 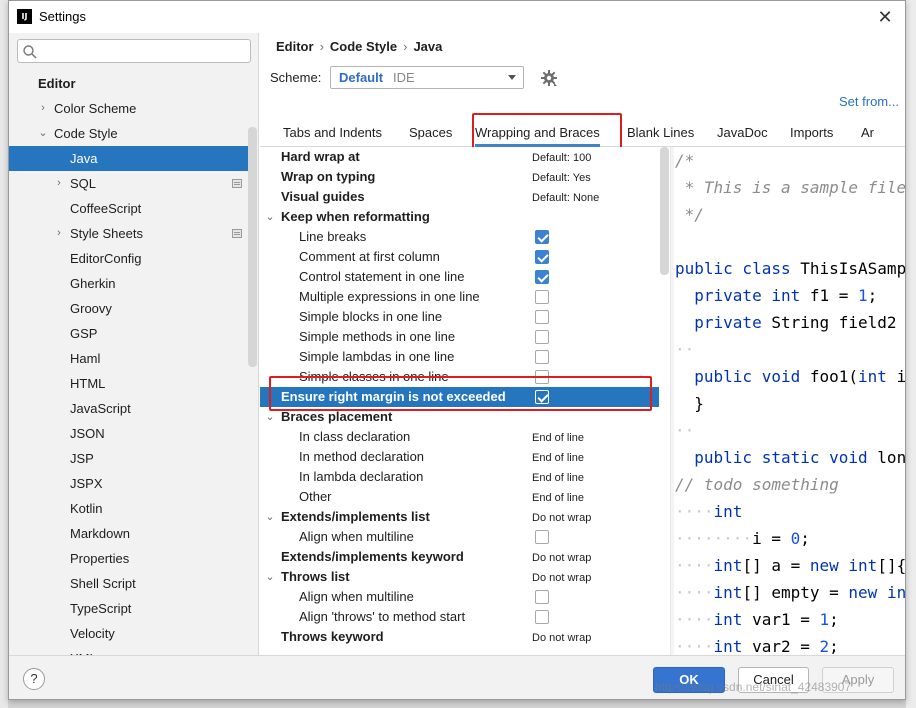 I want to click on tab-ar: Ar, so click(x=867, y=135).